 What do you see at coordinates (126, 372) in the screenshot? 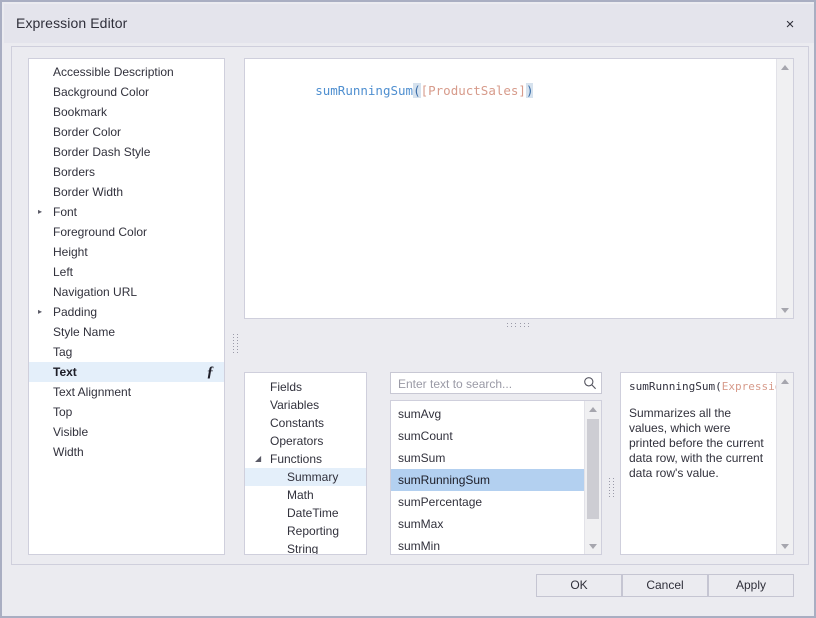
I see `property-row: Text ƒ` at bounding box center [126, 372].